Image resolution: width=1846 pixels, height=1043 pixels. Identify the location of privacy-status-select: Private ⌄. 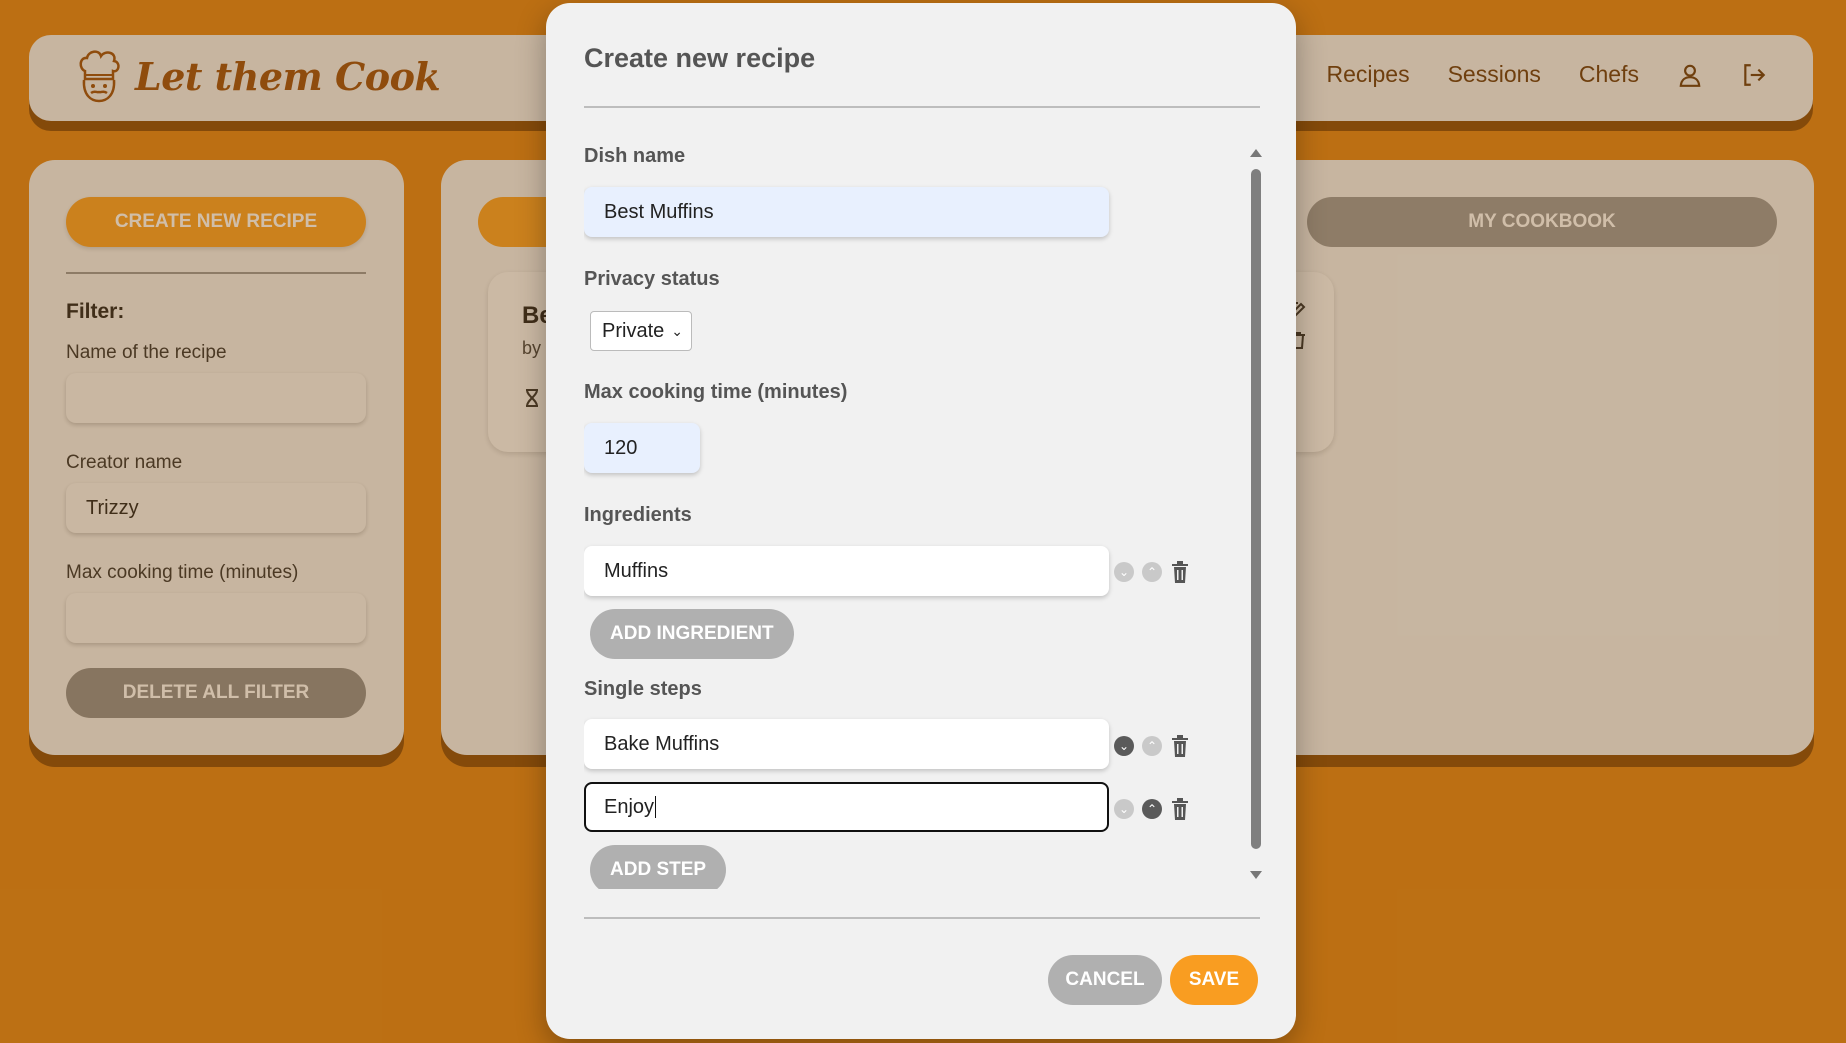
(641, 331).